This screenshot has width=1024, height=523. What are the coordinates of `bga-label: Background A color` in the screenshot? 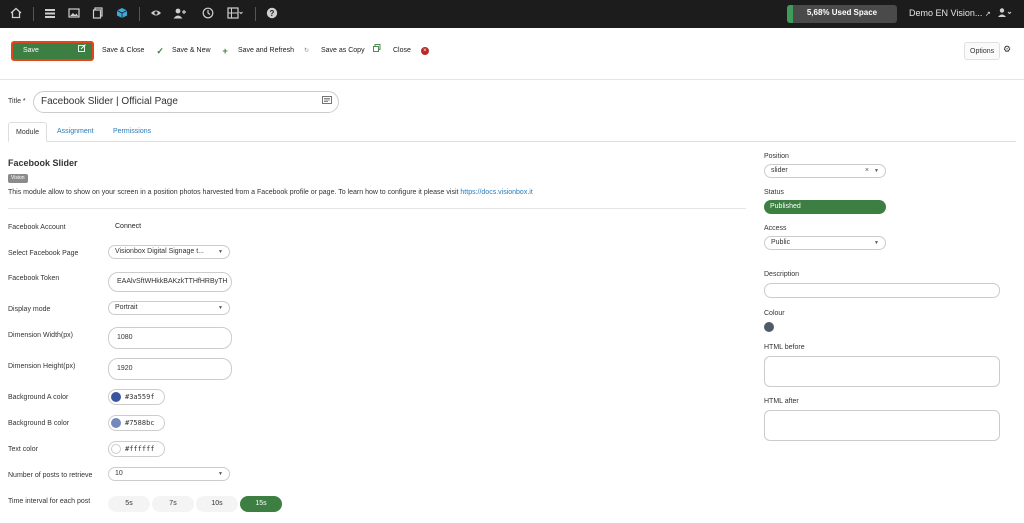 It's located at (38, 397).